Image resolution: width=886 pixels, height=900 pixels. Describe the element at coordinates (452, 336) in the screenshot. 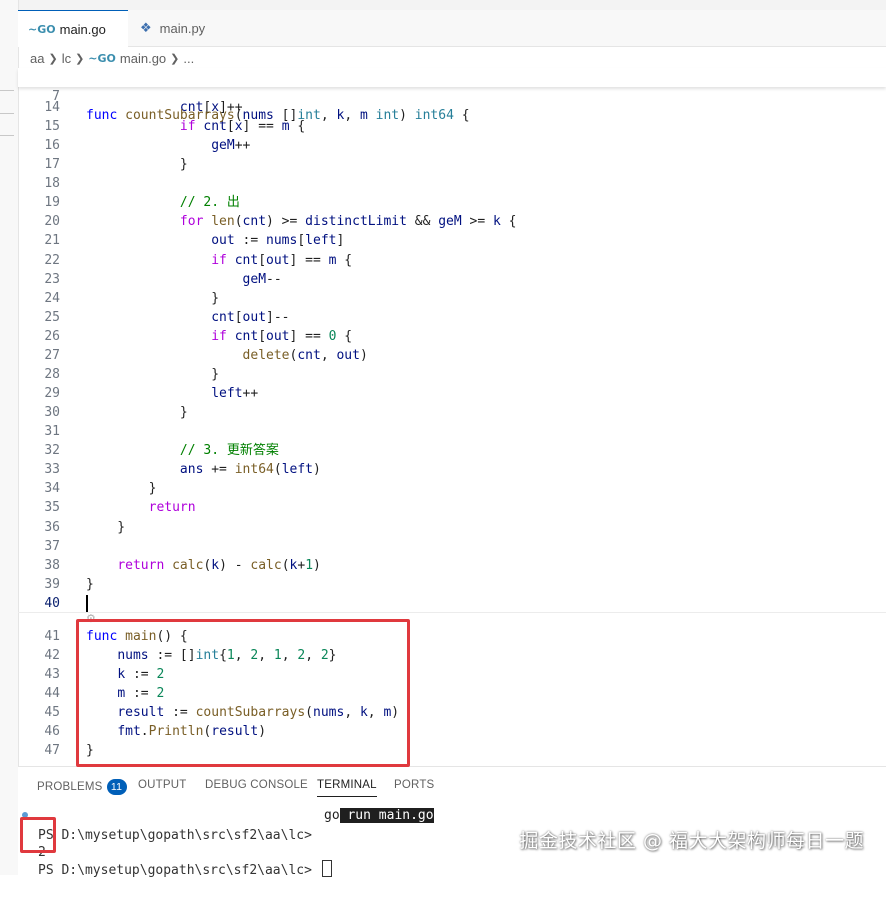

I see `code-line: 26 if cnt[out] == 0 {` at that location.